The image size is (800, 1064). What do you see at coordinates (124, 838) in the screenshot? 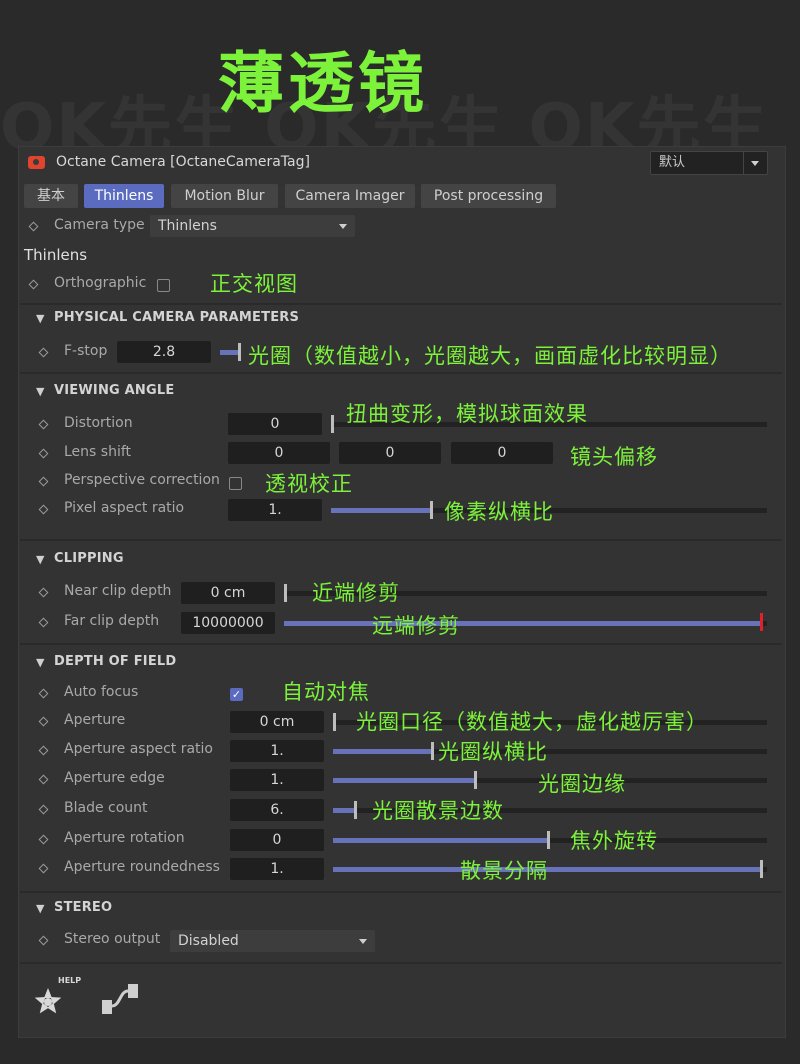
I see `aperture-rotation-label: Aperture rotation` at bounding box center [124, 838].